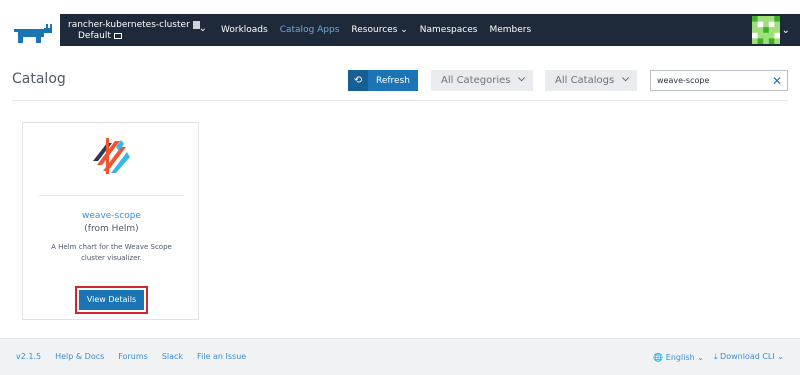 This screenshot has height=375, width=800. I want to click on refresh-button: ⟲ Refresh, so click(383, 80).